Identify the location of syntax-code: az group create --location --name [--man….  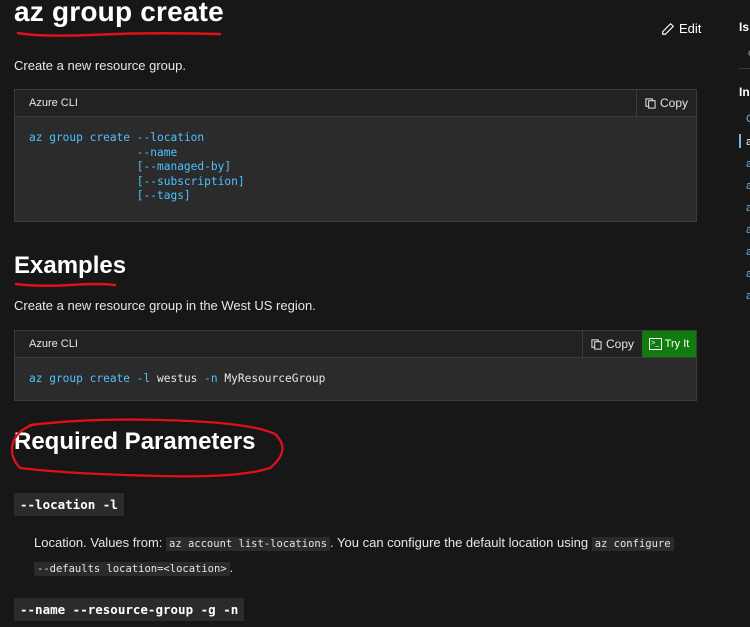
(137, 166).